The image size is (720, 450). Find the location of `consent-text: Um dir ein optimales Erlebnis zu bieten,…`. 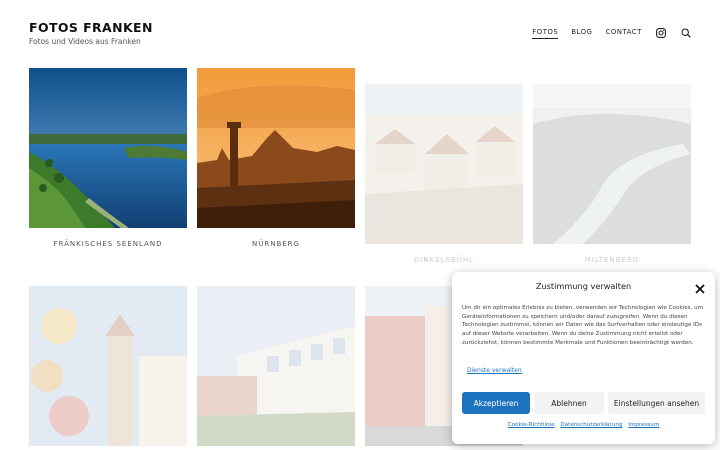

consent-text: Um dir ein optimales Erlebnis zu bieten,… is located at coordinates (583, 325).